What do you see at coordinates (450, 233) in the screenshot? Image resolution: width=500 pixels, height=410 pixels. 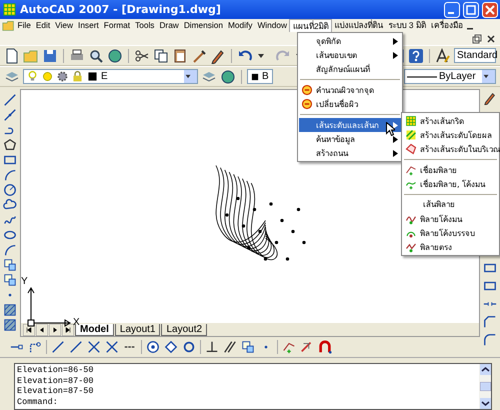 I see `menu-item: พิลายโค้งบรรจบ` at bounding box center [450, 233].